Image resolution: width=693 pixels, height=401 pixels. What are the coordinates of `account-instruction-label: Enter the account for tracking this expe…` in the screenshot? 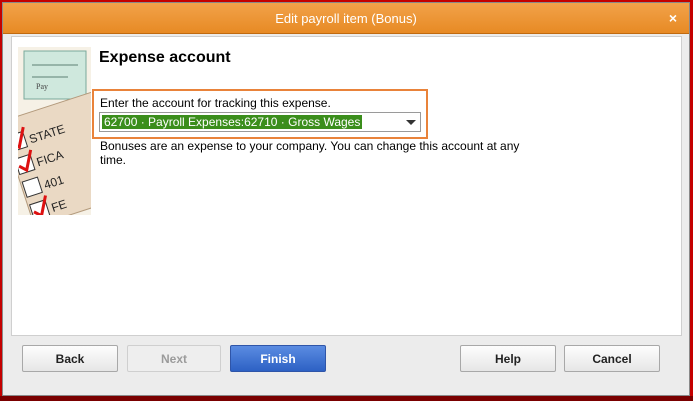 It's located at (215, 103).